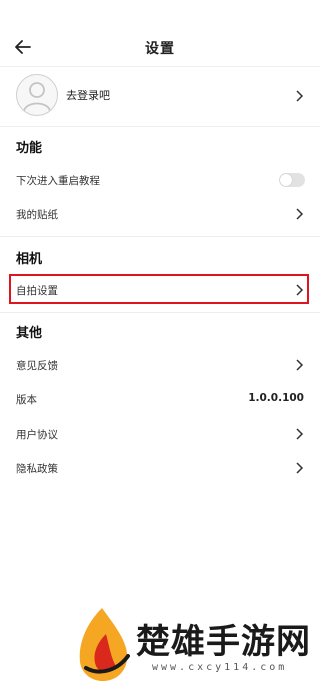 This screenshot has height=693, width=320. What do you see at coordinates (220, 667) in the screenshot?
I see `watermark-url: www.cxcy114.com` at bounding box center [220, 667].